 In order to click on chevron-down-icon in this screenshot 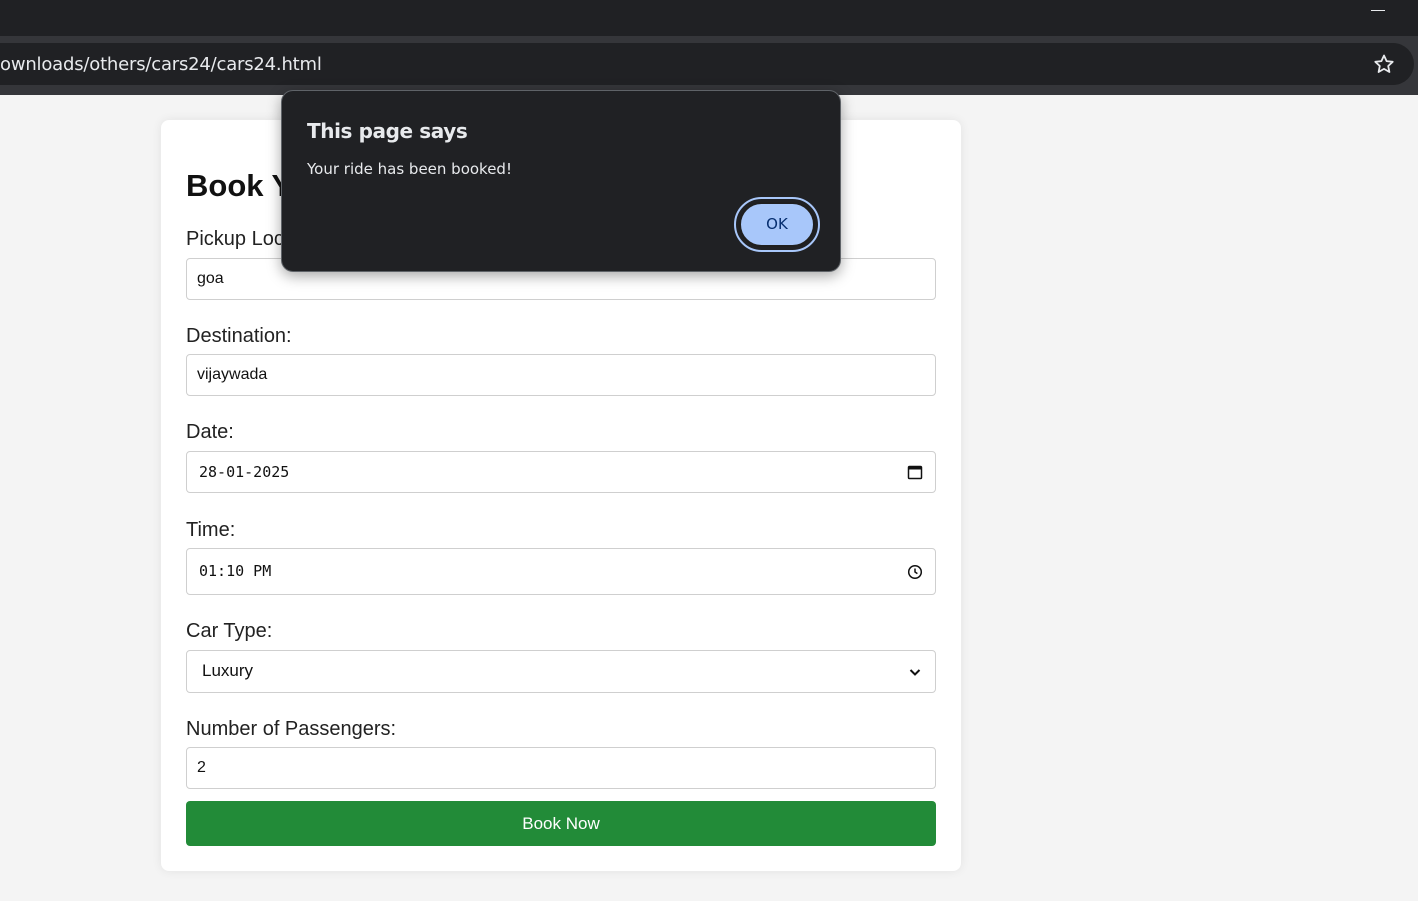, I will do `click(915, 672)`.